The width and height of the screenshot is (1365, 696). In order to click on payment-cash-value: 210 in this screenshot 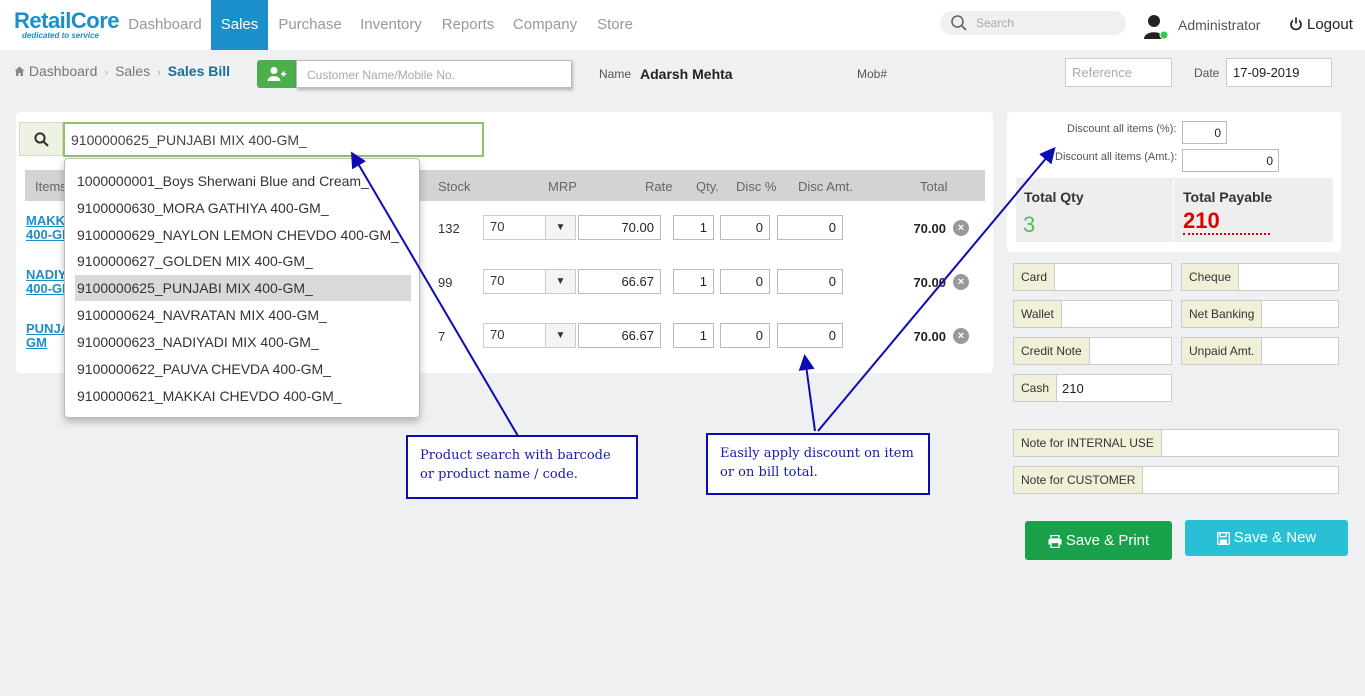, I will do `click(1073, 388)`.